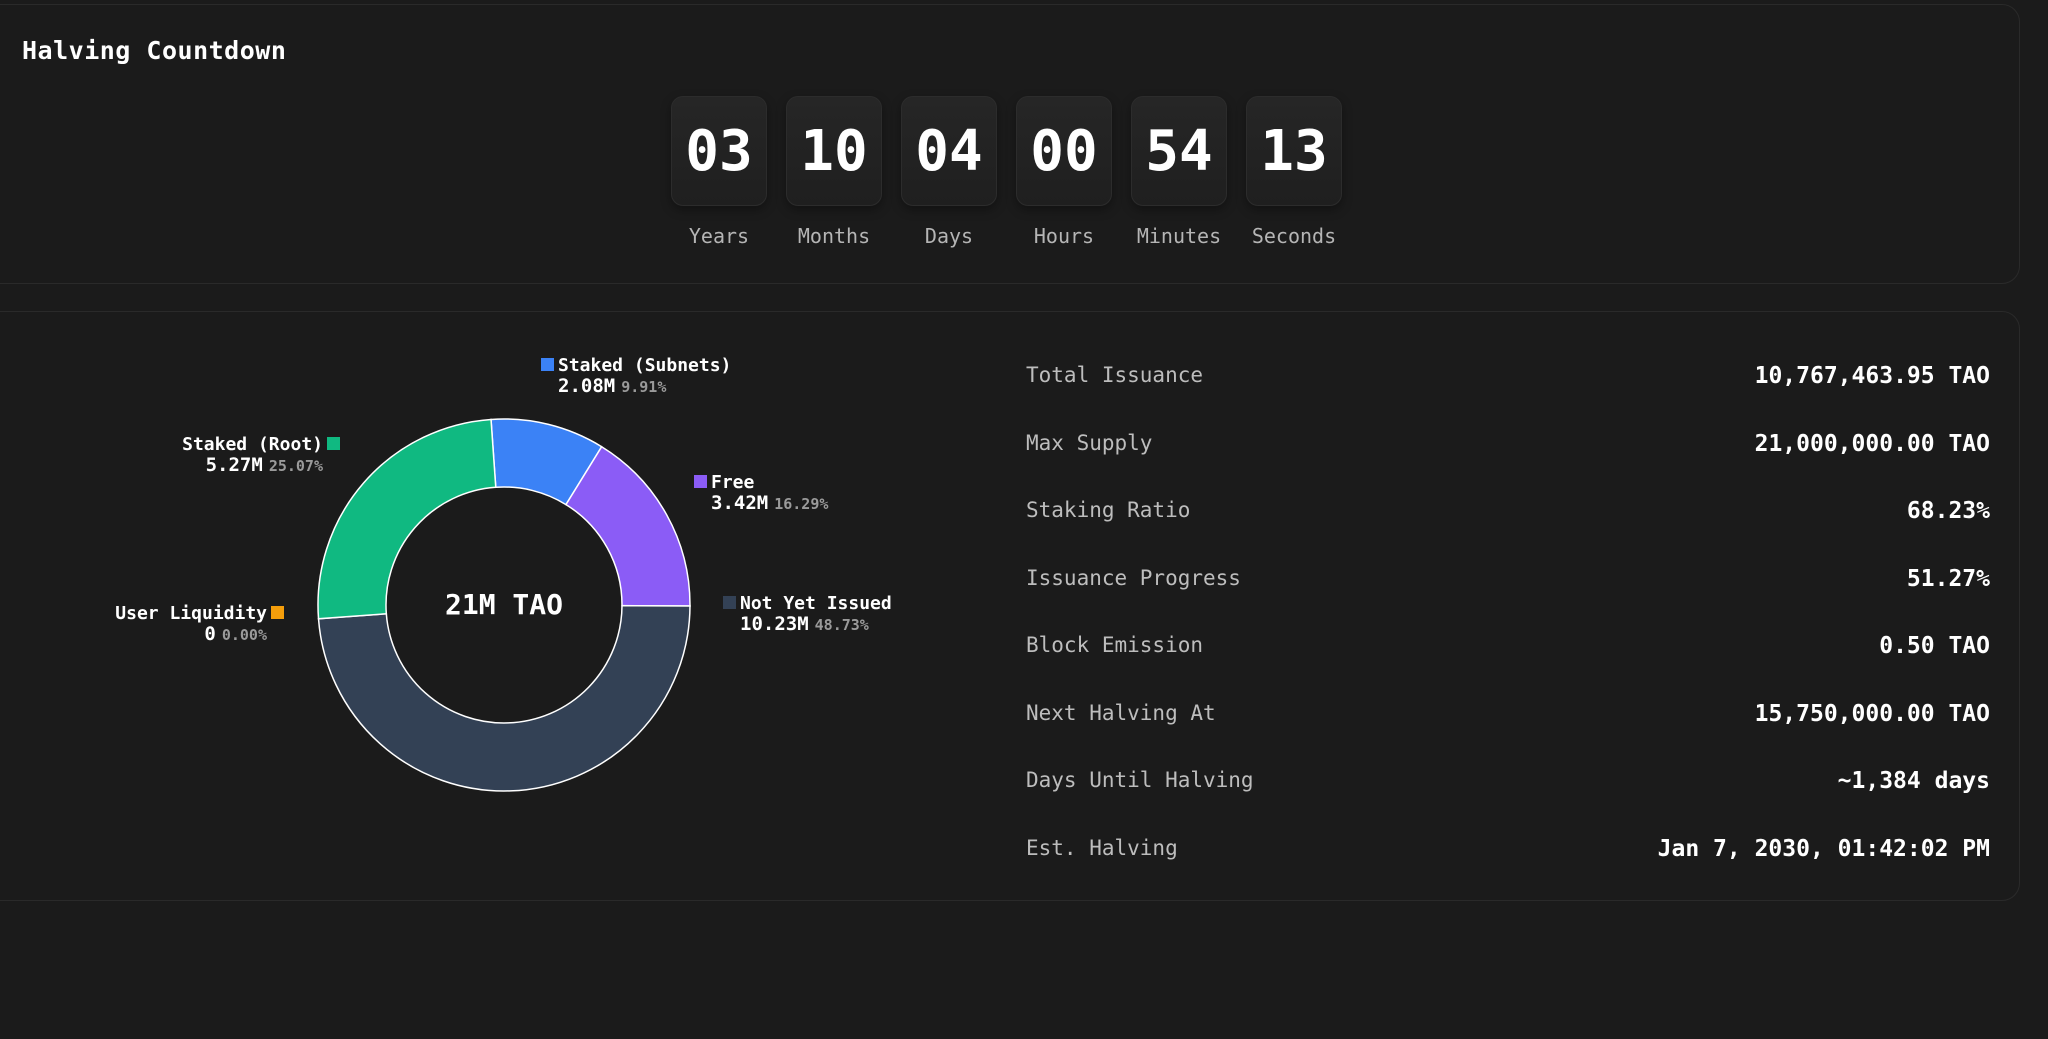 This screenshot has width=2048, height=1039. Describe the element at coordinates (1133, 578) in the screenshot. I see `stat-issuance-progress-label: Issuance Progress` at that location.